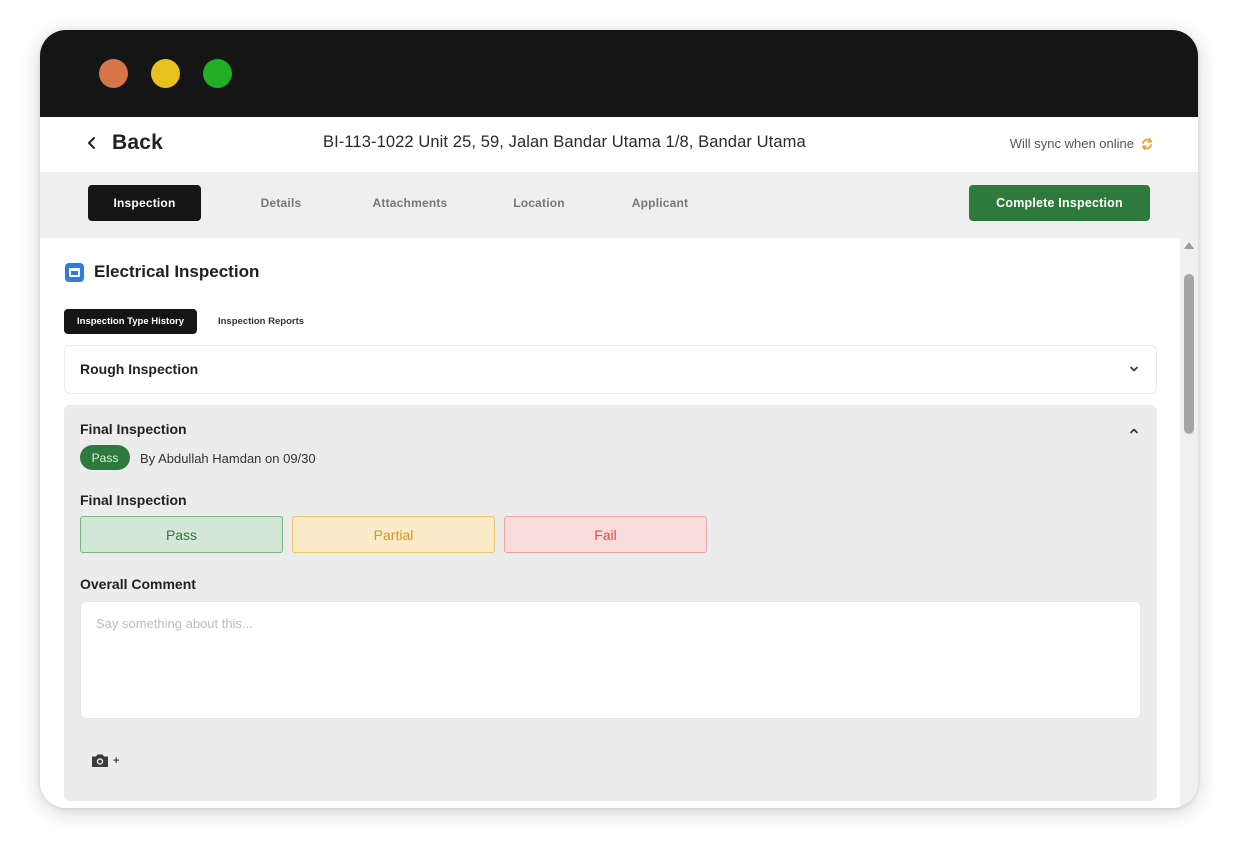  I want to click on comment-label: Overall Comment, so click(138, 584).